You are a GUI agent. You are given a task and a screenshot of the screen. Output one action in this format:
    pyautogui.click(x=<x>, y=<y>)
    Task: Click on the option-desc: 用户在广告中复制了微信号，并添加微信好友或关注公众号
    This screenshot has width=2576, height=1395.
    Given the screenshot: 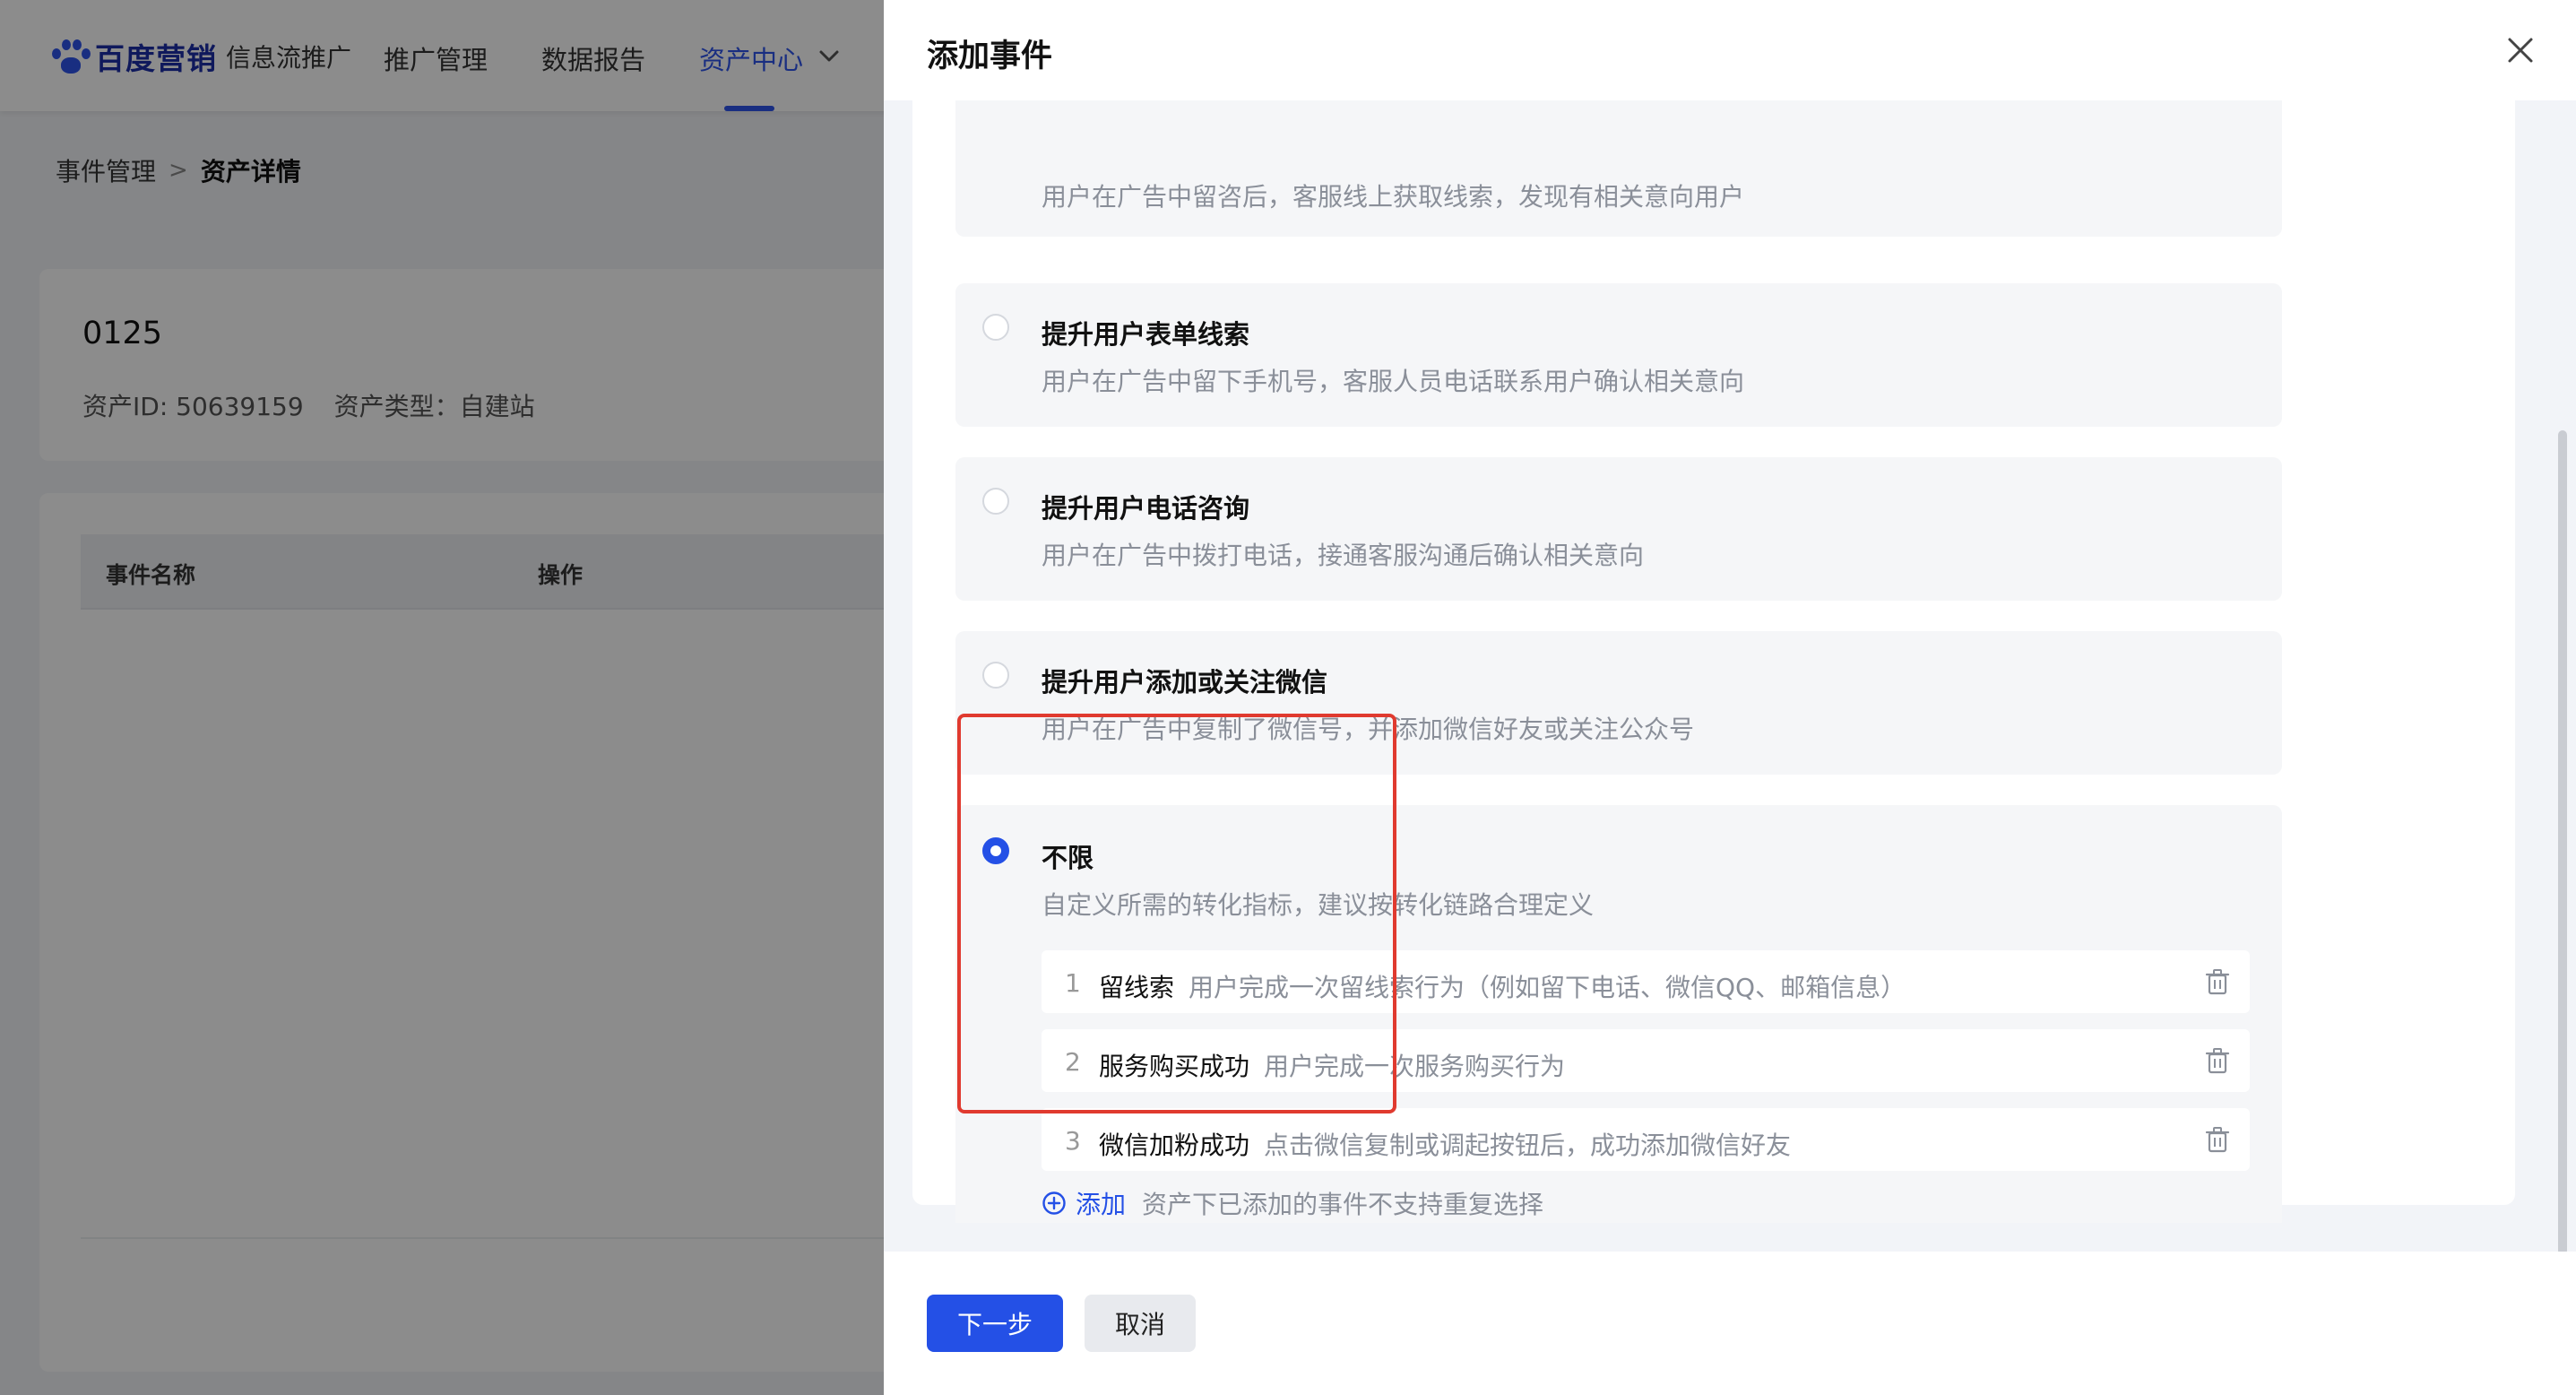 What is the action you would take?
    pyautogui.click(x=1368, y=729)
    